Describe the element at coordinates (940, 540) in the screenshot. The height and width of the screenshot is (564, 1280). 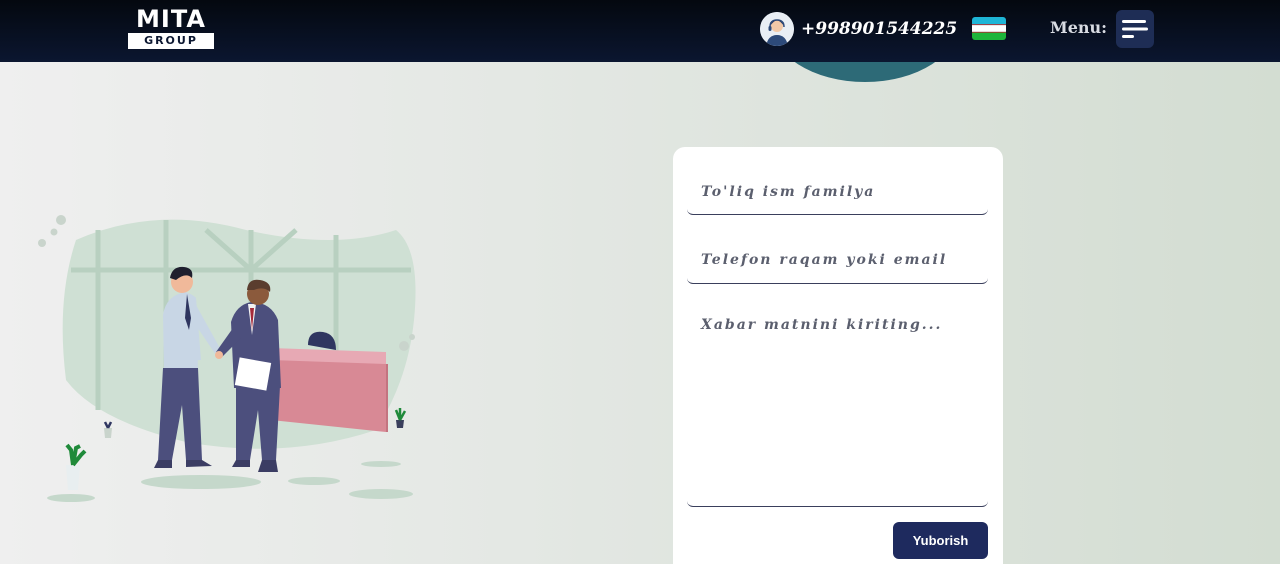
I see `submit-button: Yuborish` at that location.